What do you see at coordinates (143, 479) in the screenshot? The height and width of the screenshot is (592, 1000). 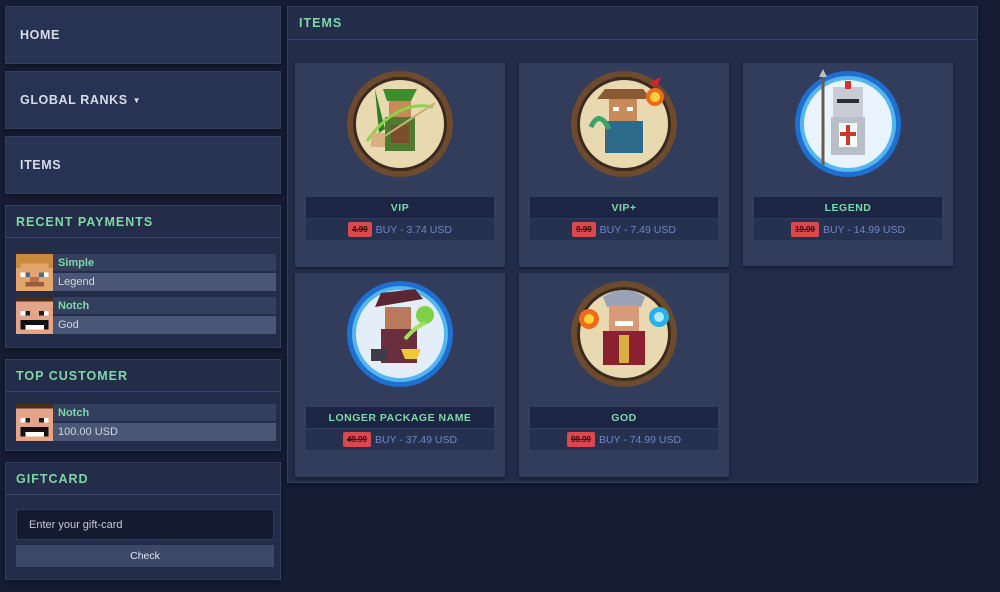 I see `giftcard-title: GIFTCARD` at bounding box center [143, 479].